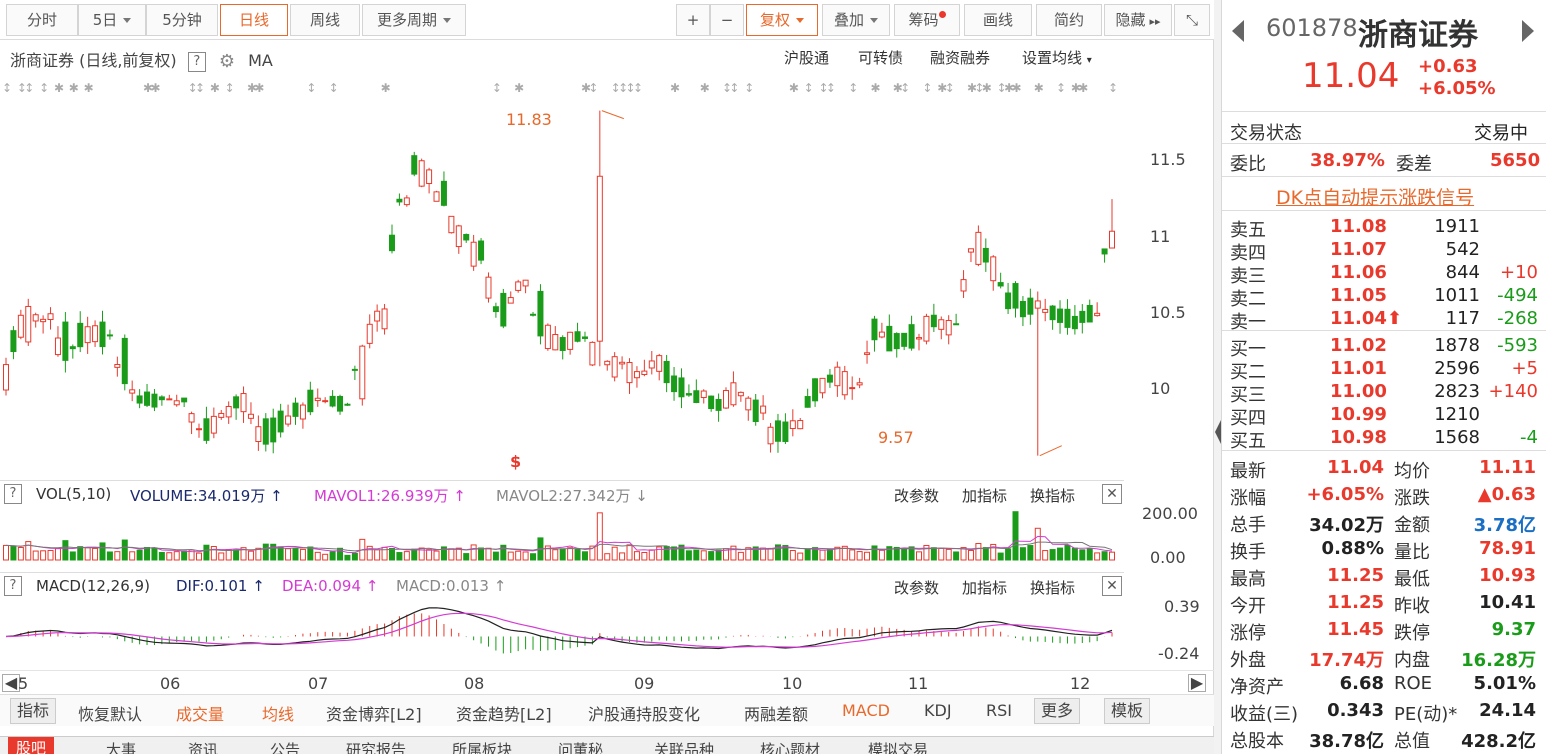 The height and width of the screenshot is (754, 1546). Describe the element at coordinates (1375, 196) in the screenshot. I see `dk-signal-link: DK点自动提示涨跌信号` at that location.